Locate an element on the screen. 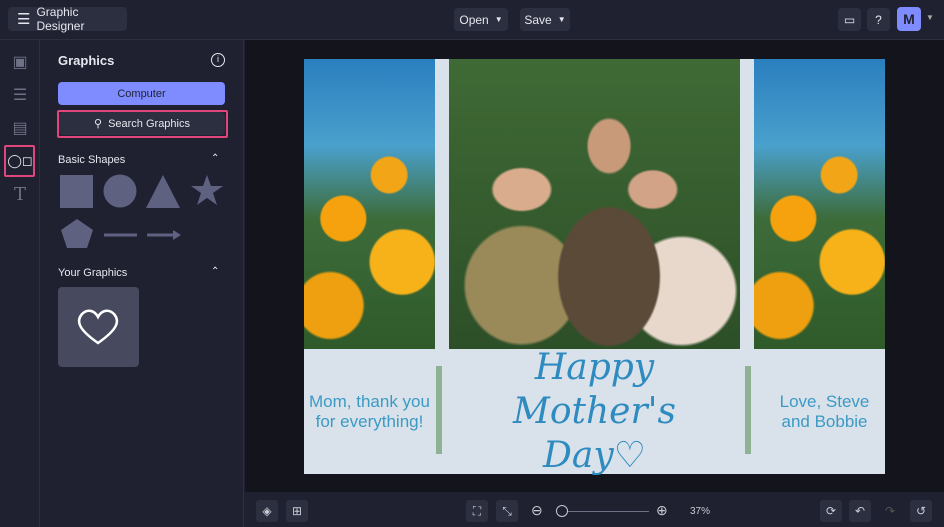  text-icon: T is located at coordinates (20, 194).